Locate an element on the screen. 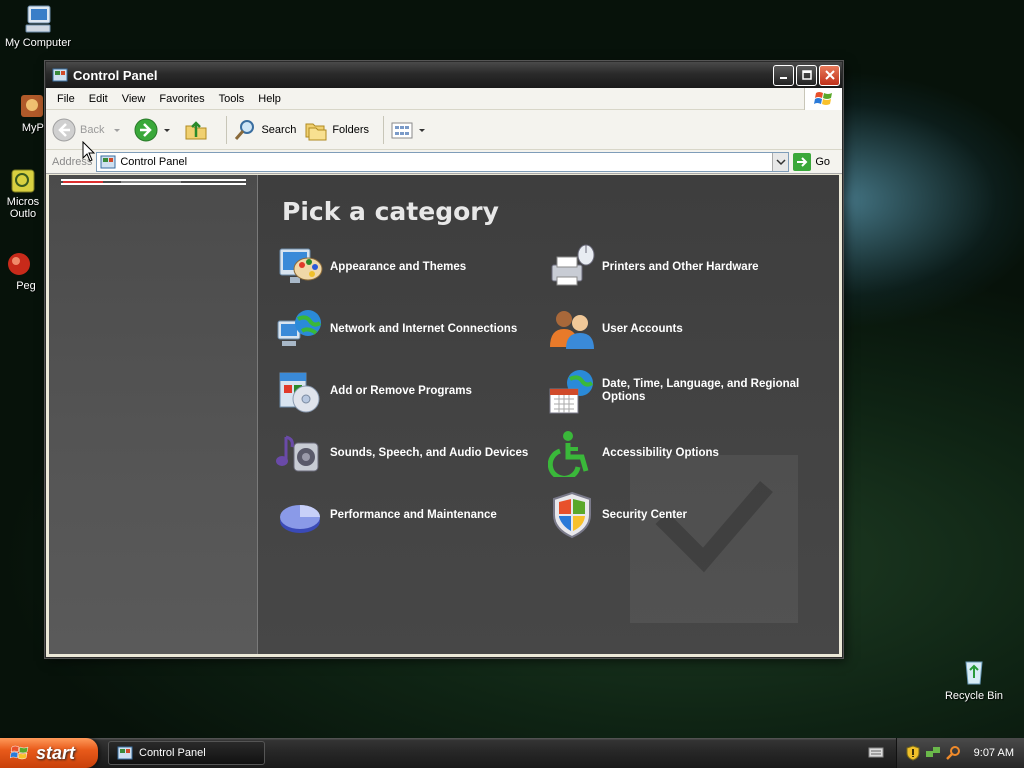 The width and height of the screenshot is (1024, 768). windows-logo is located at coordinates (823, 99).